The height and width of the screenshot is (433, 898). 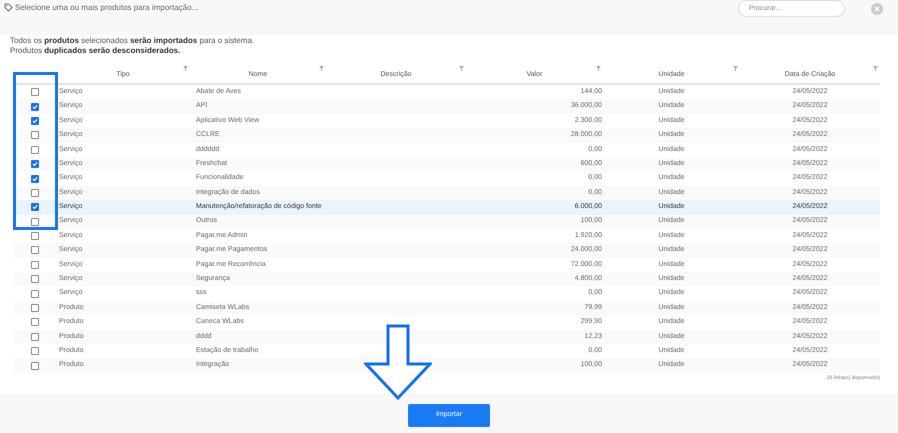 I want to click on tag-icon, so click(x=8, y=7).